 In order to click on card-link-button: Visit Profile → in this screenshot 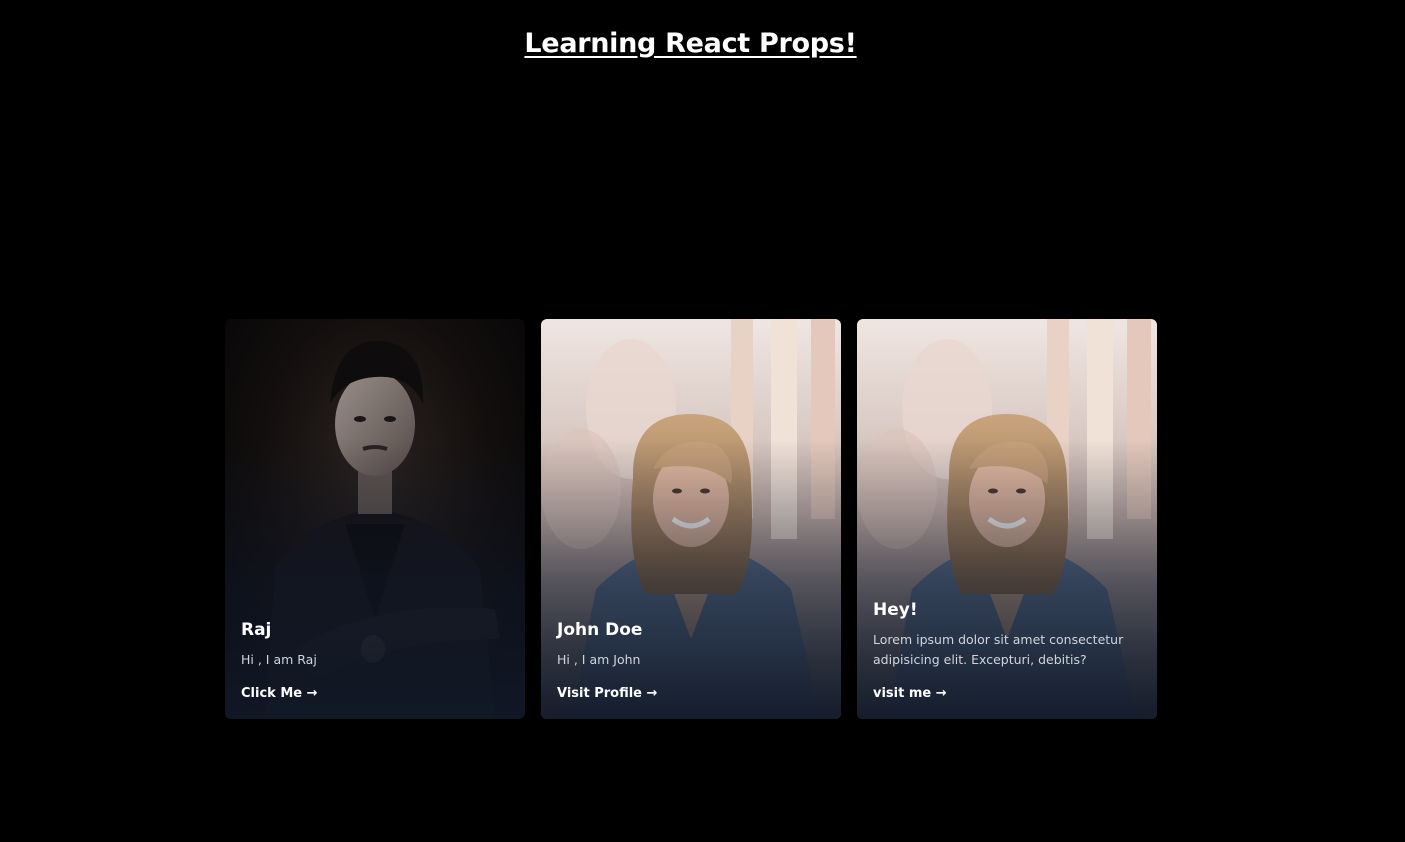, I will do `click(607, 693)`.